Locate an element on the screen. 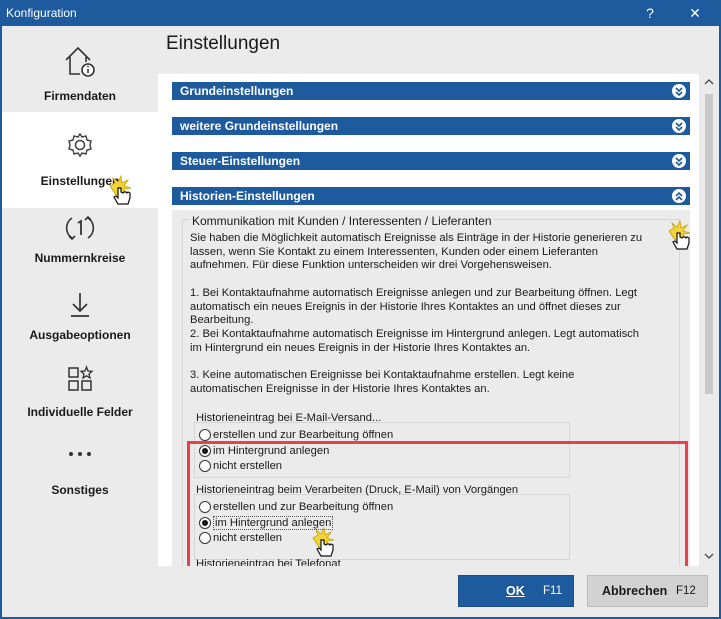 The width and height of the screenshot is (721, 619). sidebar-item-label: Sonstiges is located at coordinates (80, 490).